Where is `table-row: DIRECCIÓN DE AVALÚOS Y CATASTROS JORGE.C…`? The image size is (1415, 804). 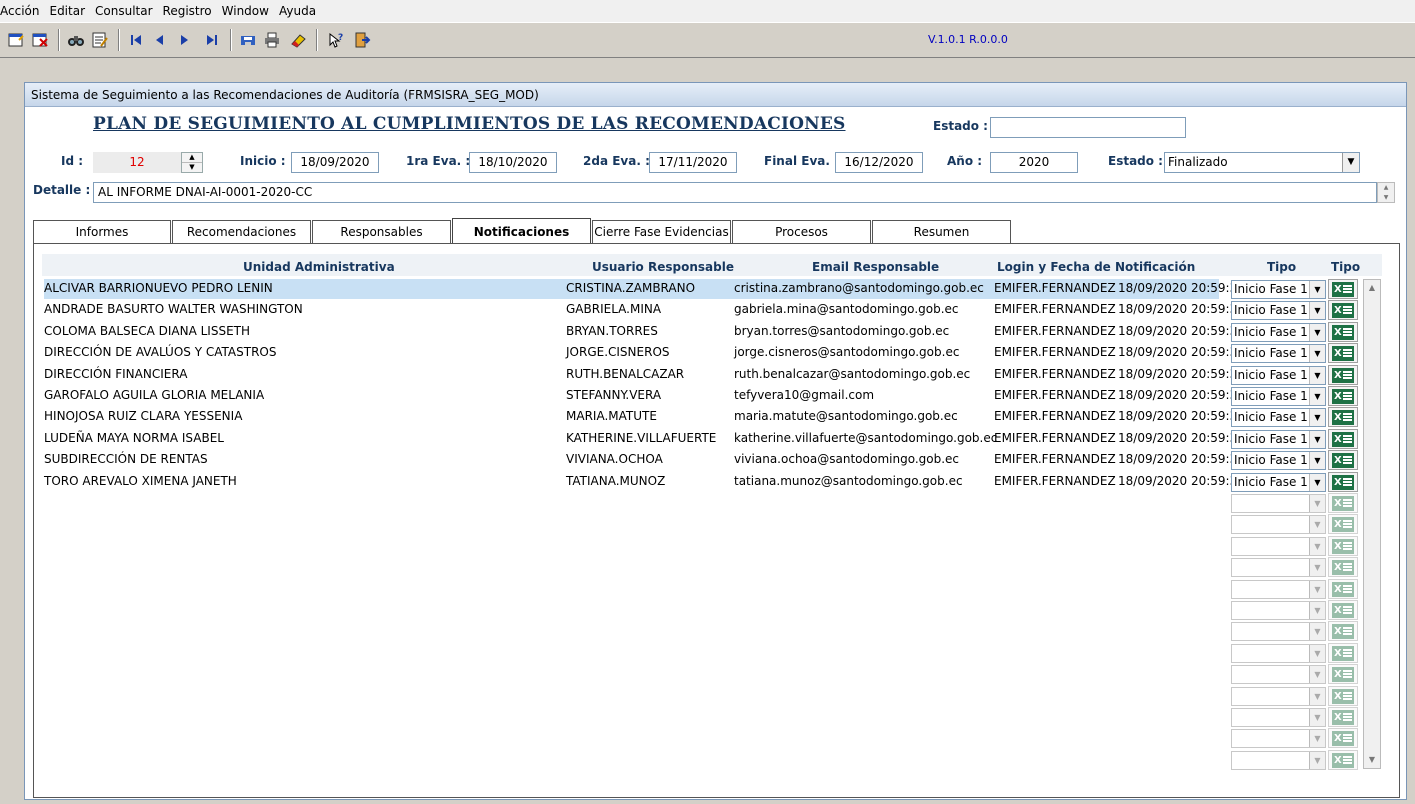
table-row: DIRECCIÓN DE AVALÚOS Y CATASTROS JORGE.C… is located at coordinates (644, 353).